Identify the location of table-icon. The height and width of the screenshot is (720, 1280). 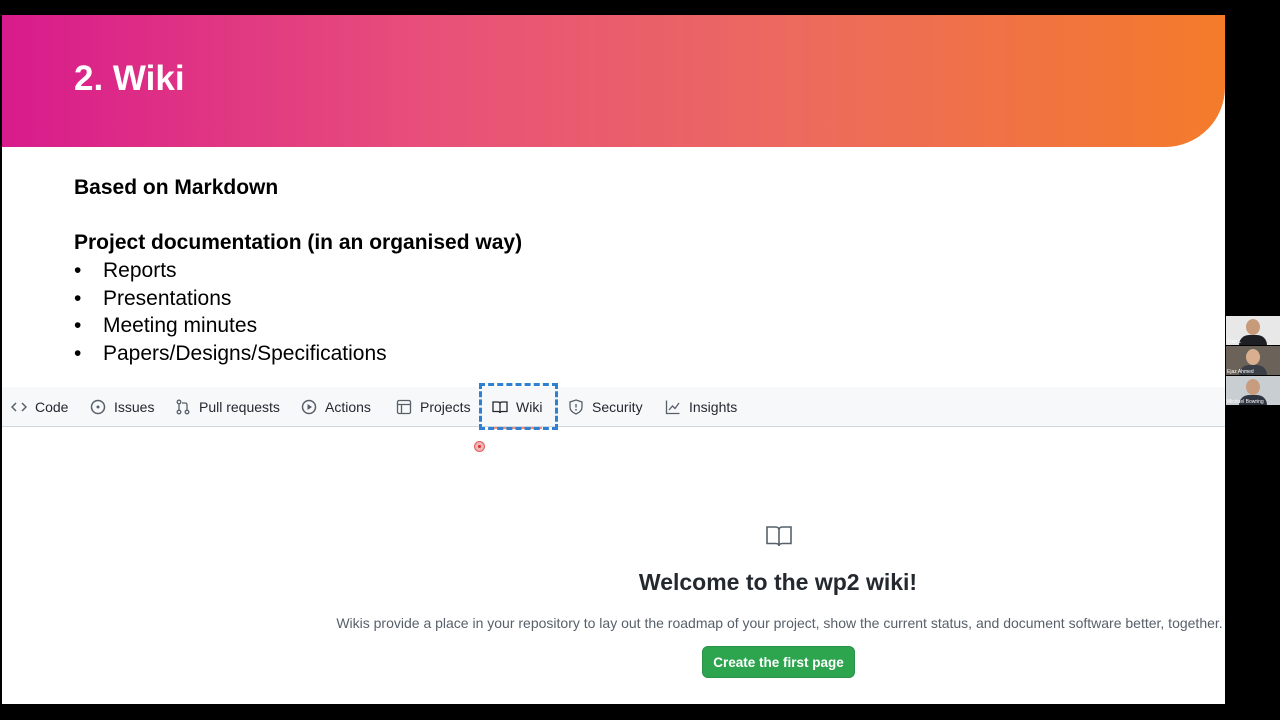
(404, 407).